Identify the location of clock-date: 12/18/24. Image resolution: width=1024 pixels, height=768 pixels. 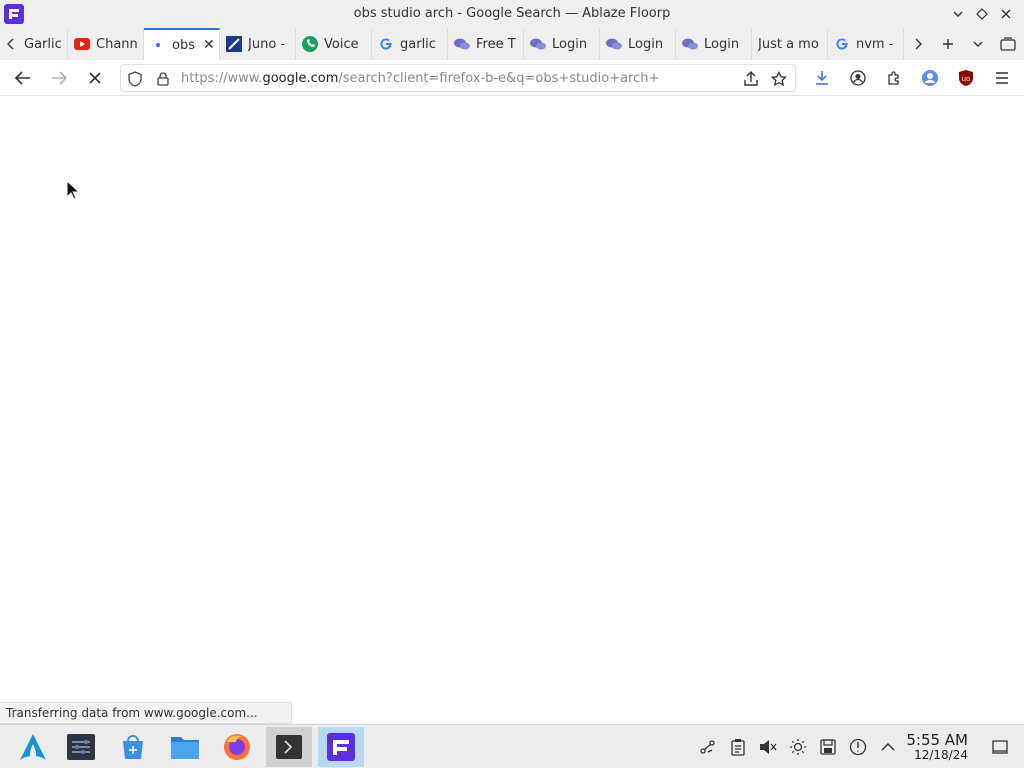
(941, 755).